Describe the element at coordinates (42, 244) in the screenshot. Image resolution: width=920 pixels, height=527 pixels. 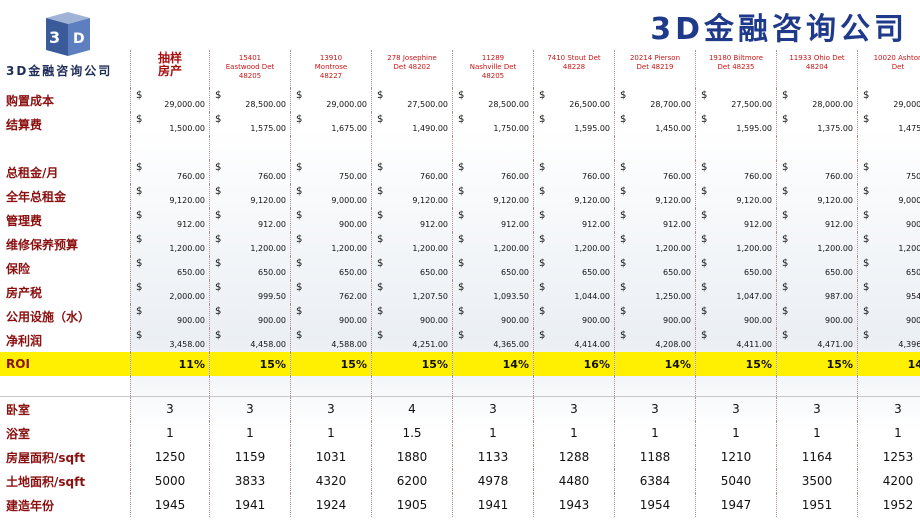
I see `row-label: 维修保养预算` at that location.